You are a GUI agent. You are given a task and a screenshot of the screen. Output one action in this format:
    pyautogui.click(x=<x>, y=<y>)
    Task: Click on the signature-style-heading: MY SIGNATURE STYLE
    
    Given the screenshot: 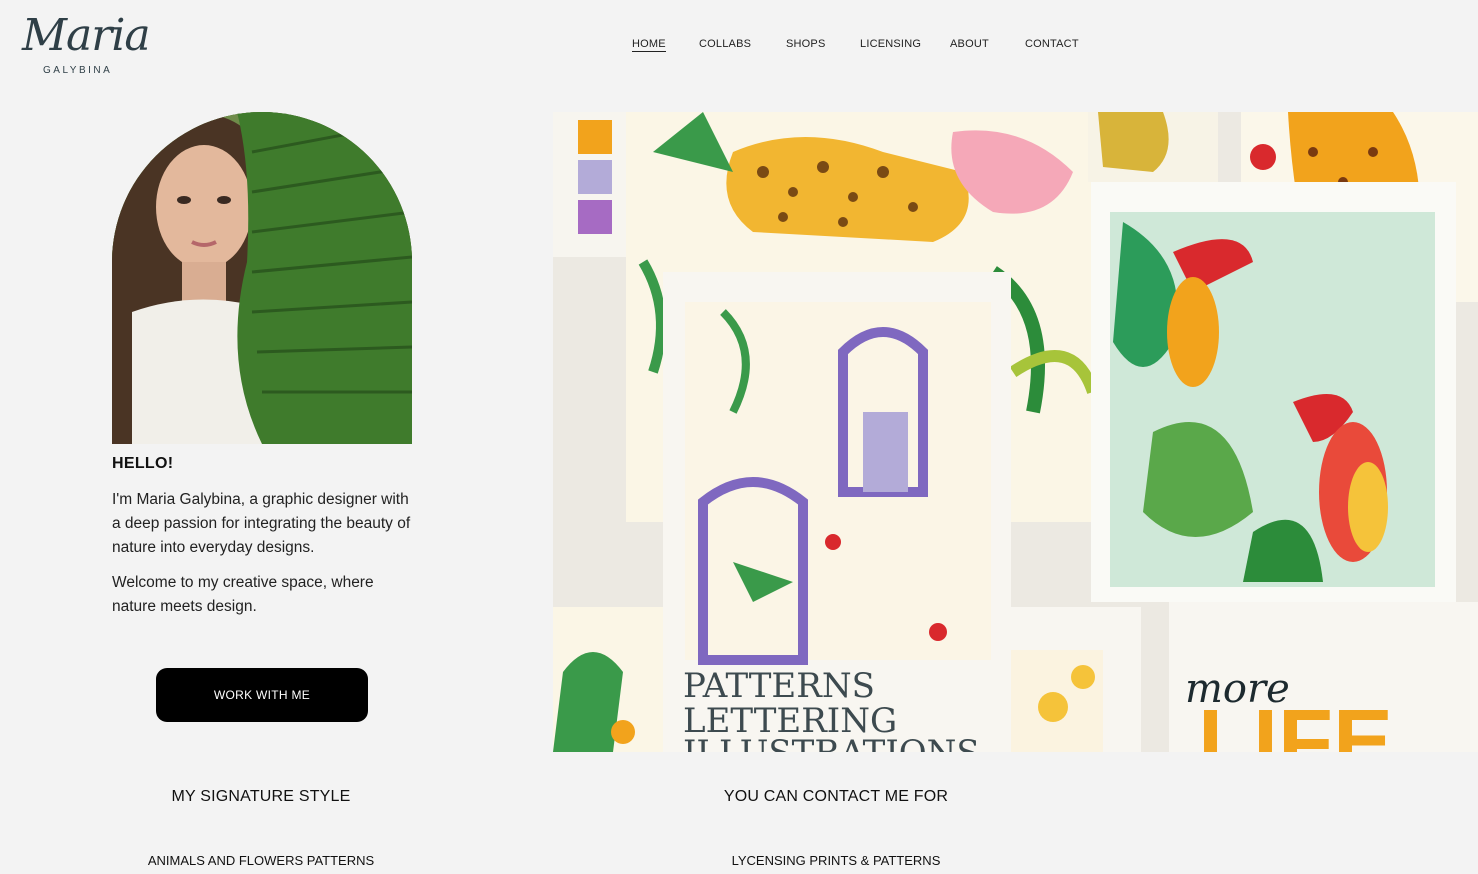 What is the action you would take?
    pyautogui.click(x=261, y=796)
    